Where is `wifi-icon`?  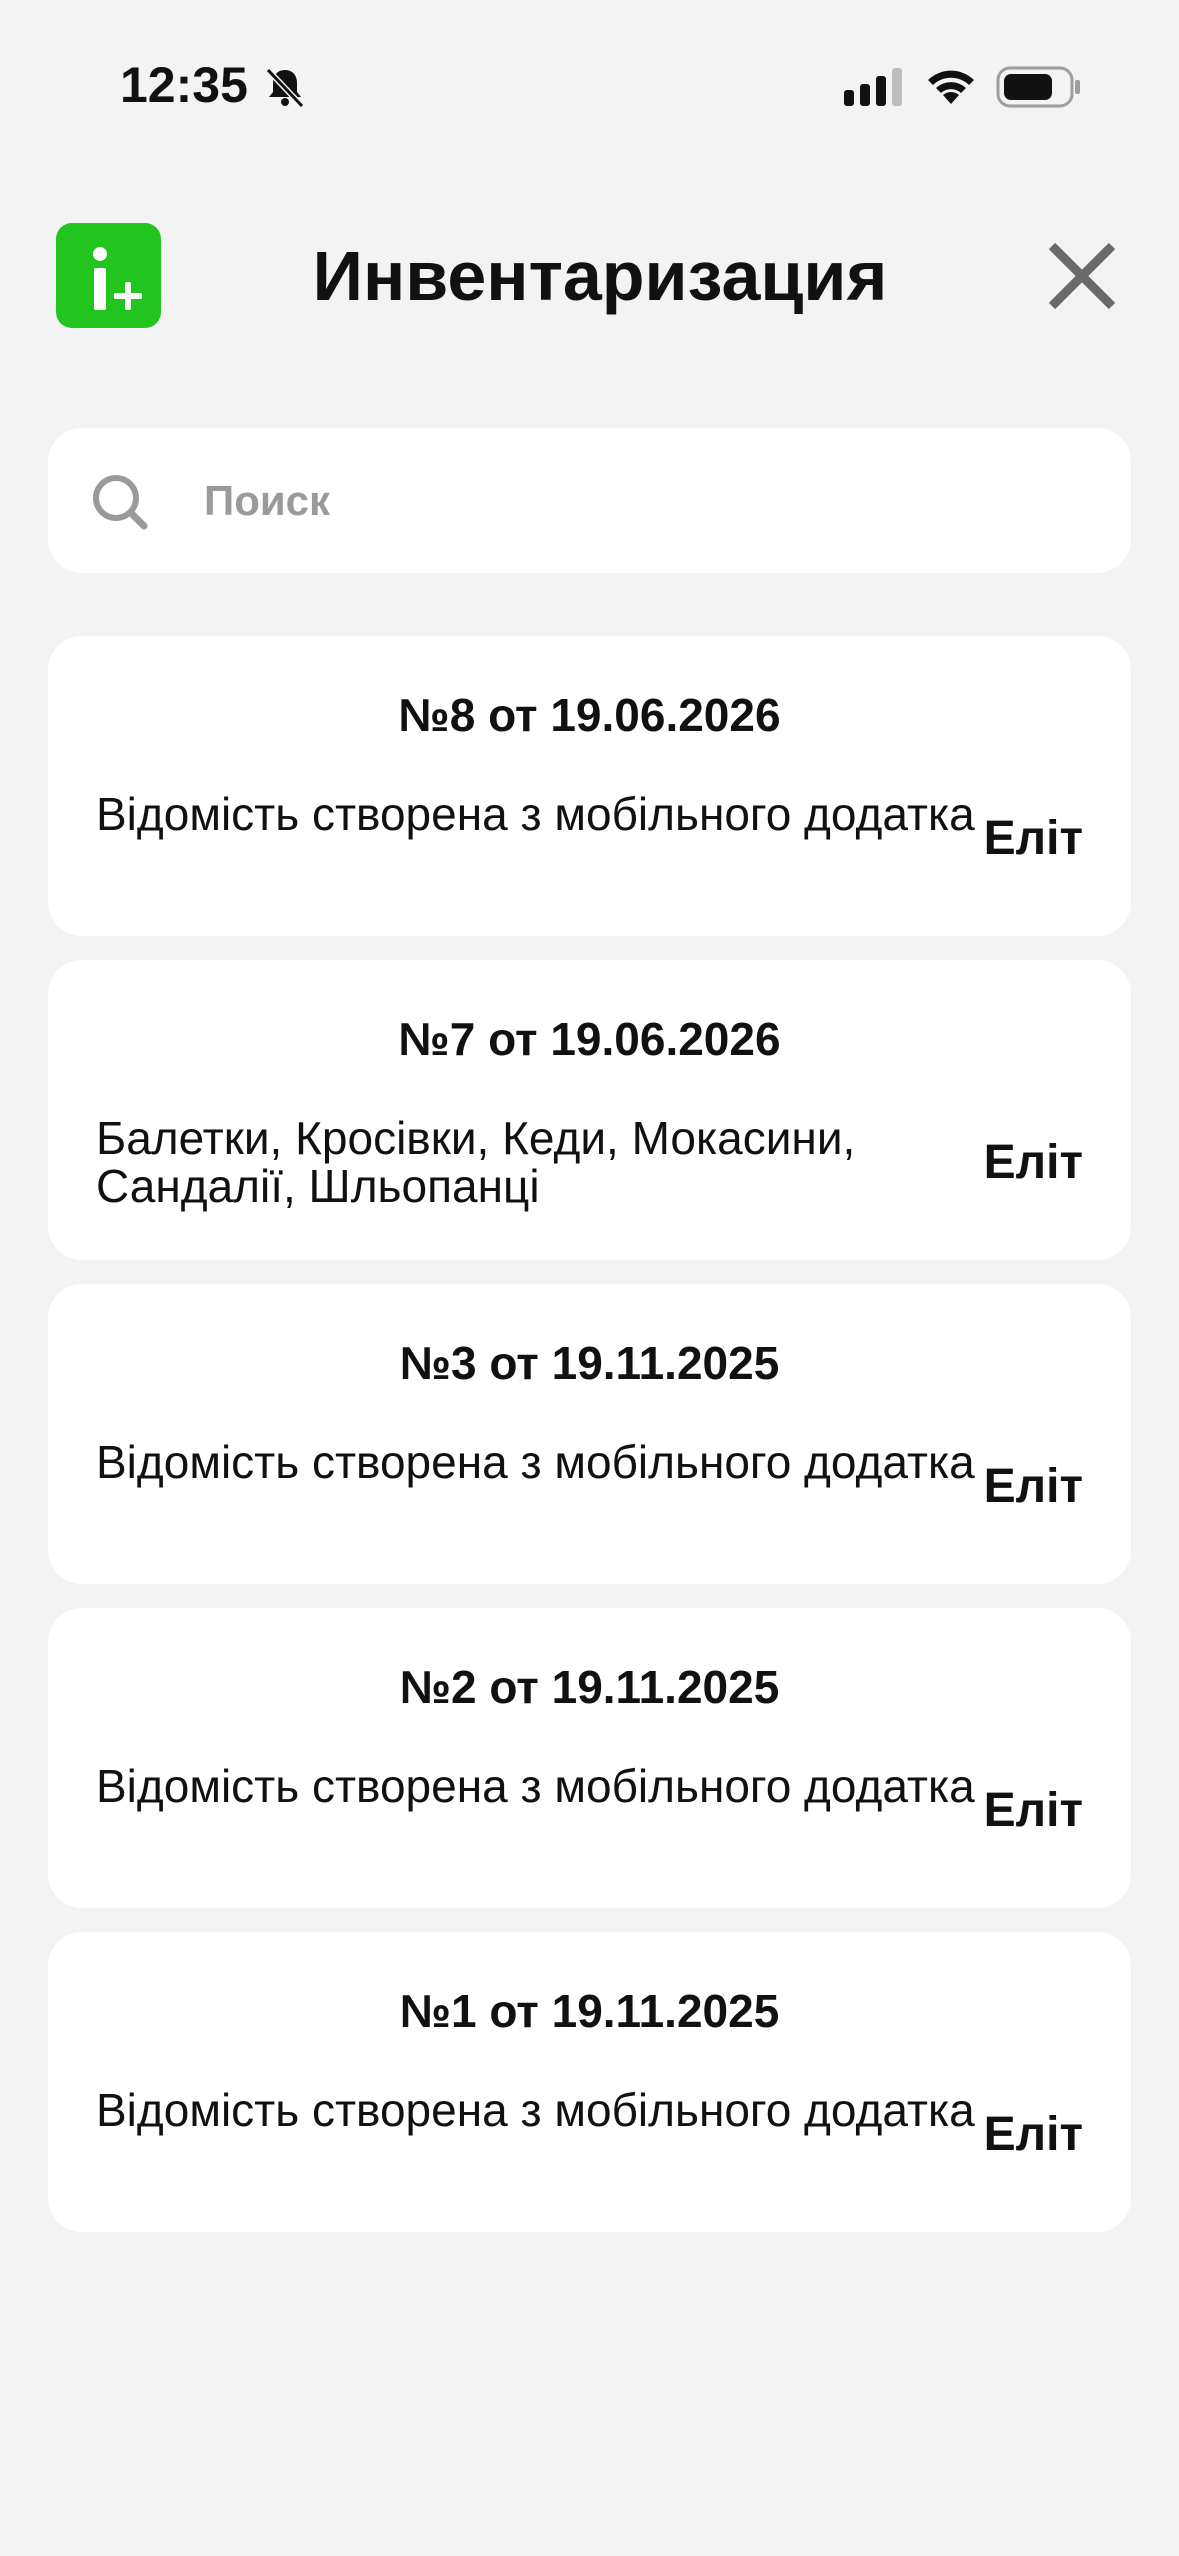 wifi-icon is located at coordinates (951, 87).